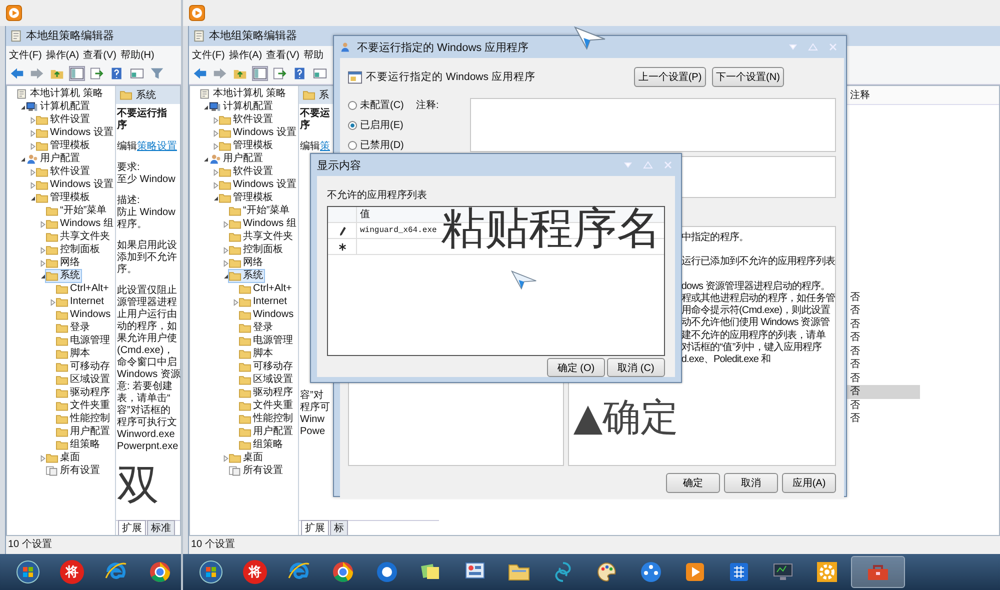 This screenshot has height=590, width=1000. What do you see at coordinates (83, 393) in the screenshot?
I see `tree-item: 驱动程序` at bounding box center [83, 393].